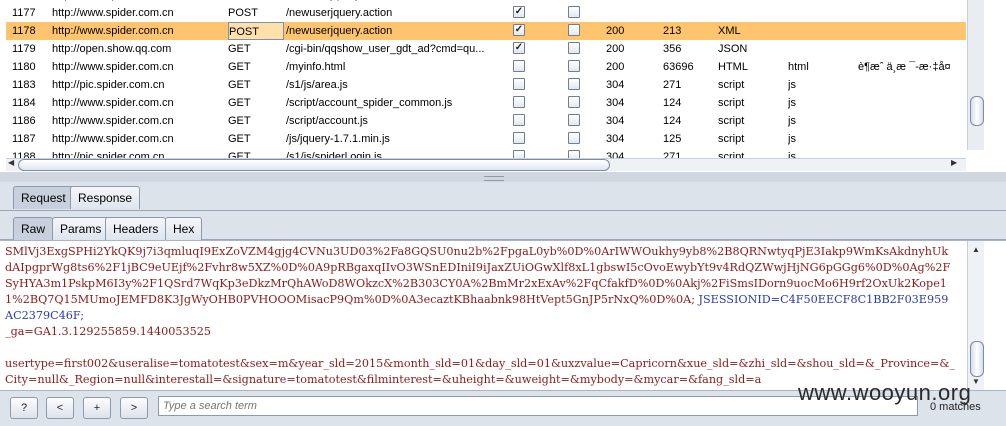  Describe the element at coordinates (693, 13) in the screenshot. I see `cell-length` at that location.